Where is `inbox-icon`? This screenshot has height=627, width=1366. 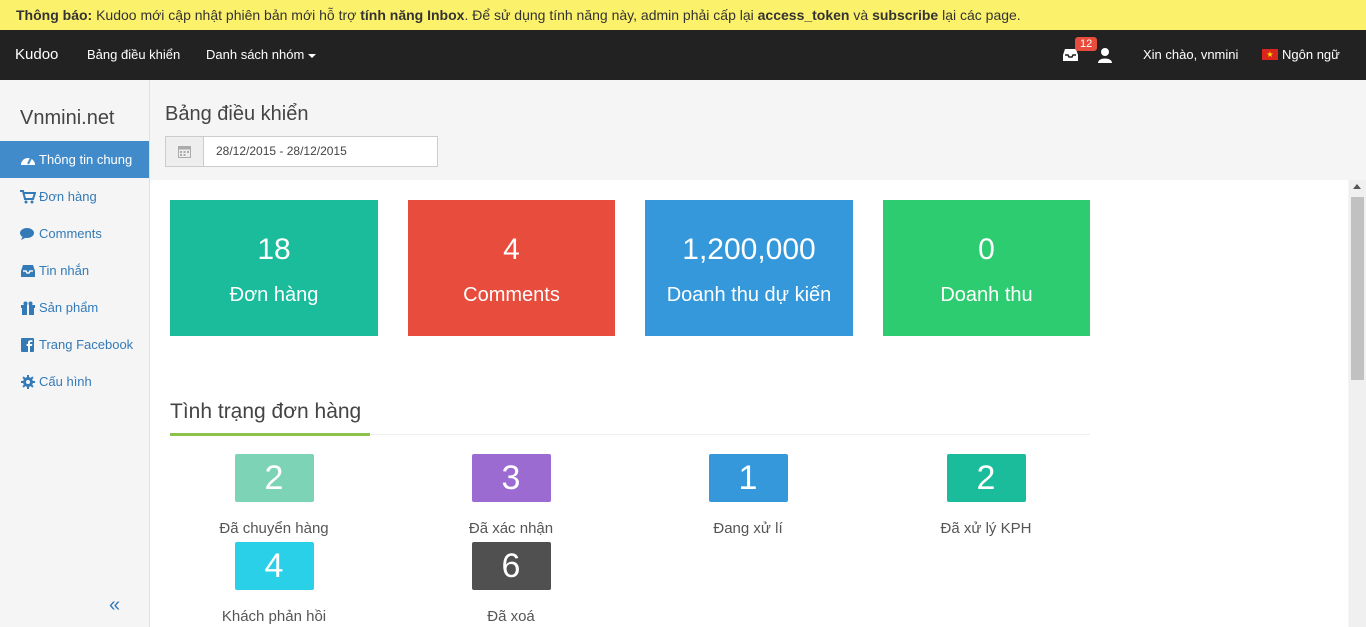 inbox-icon is located at coordinates (28, 270).